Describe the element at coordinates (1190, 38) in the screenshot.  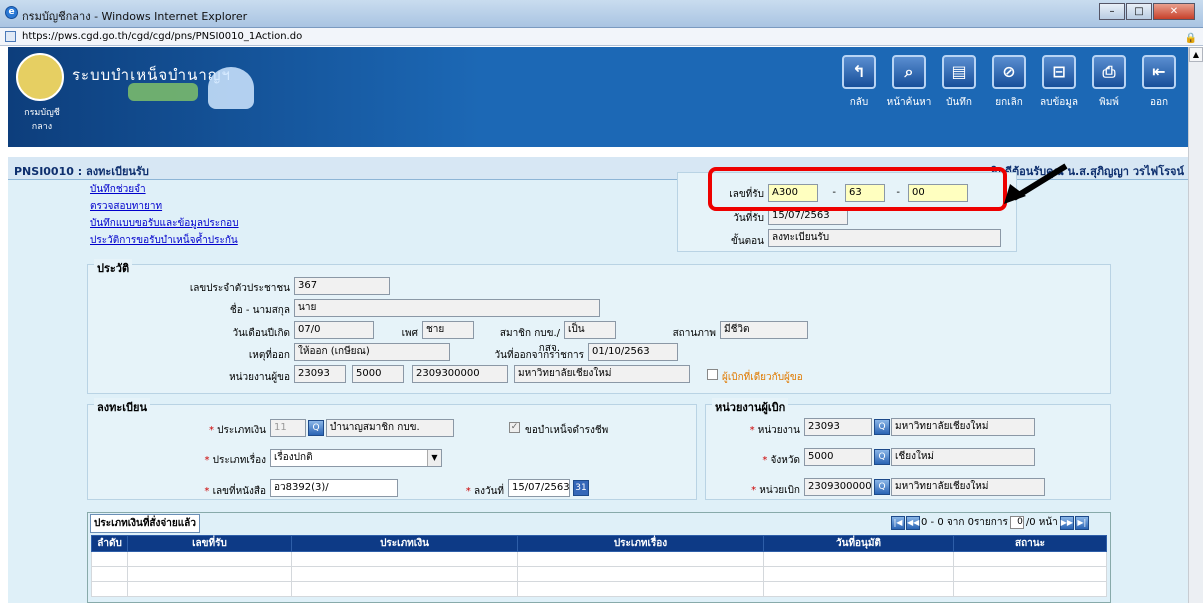
I see `lock-icon: 🔒` at that location.